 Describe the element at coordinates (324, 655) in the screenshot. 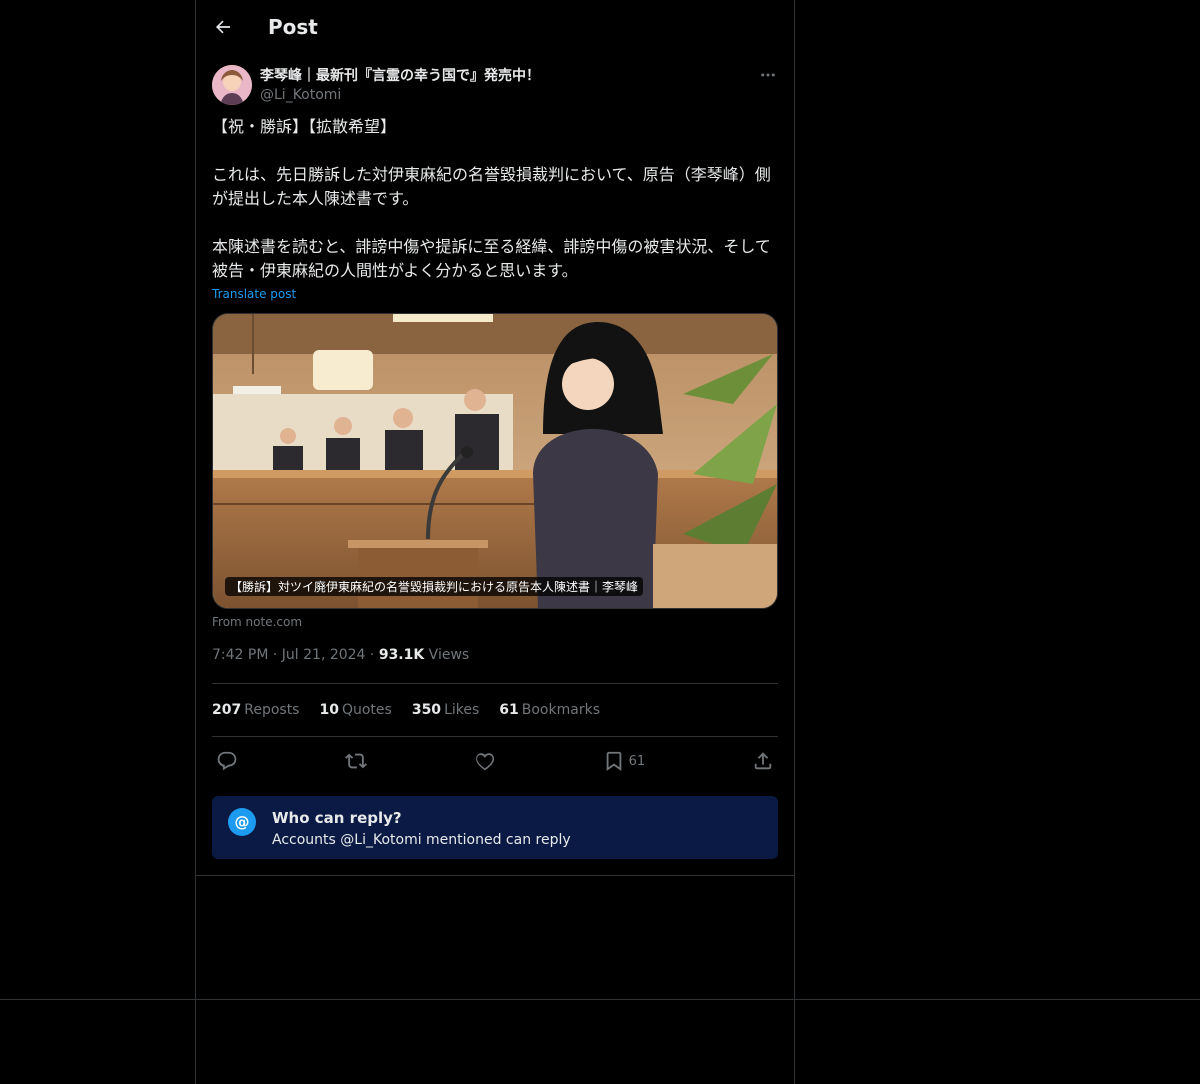

I see `post-date: Jul 21, 2024` at that location.